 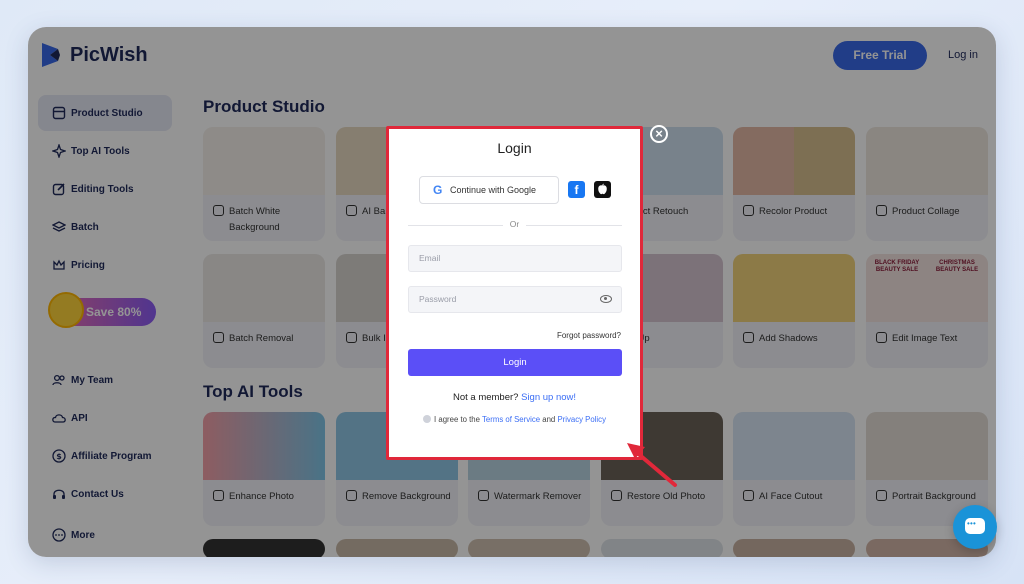 I want to click on close-modal-button: ×, so click(x=659, y=134).